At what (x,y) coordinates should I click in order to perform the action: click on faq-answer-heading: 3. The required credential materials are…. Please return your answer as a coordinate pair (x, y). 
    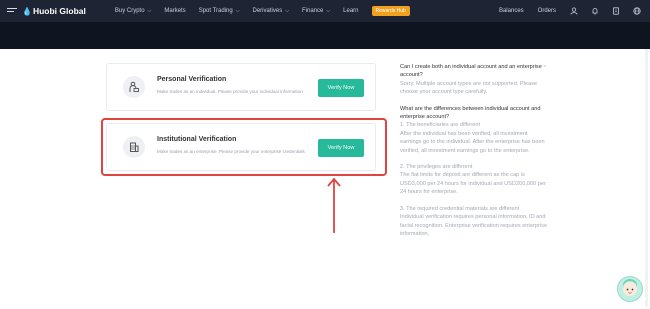
    Looking at the image, I should click on (460, 208).